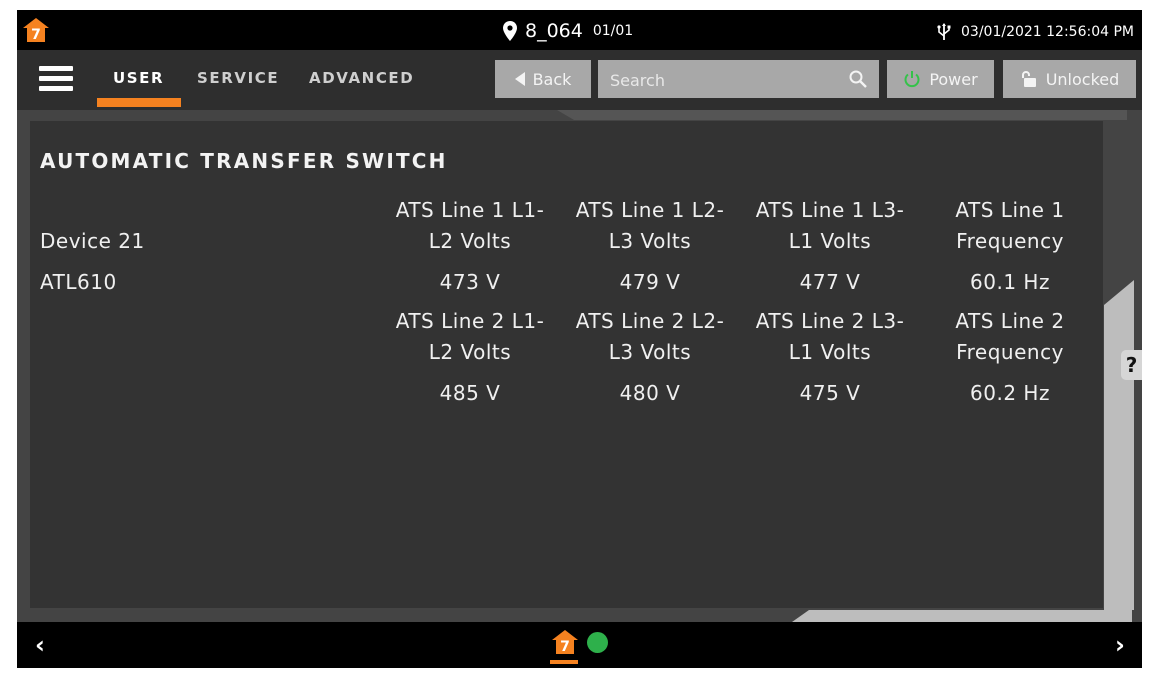 The height and width of the screenshot is (675, 1150). What do you see at coordinates (139, 102) in the screenshot?
I see `active-tab-indicator` at bounding box center [139, 102].